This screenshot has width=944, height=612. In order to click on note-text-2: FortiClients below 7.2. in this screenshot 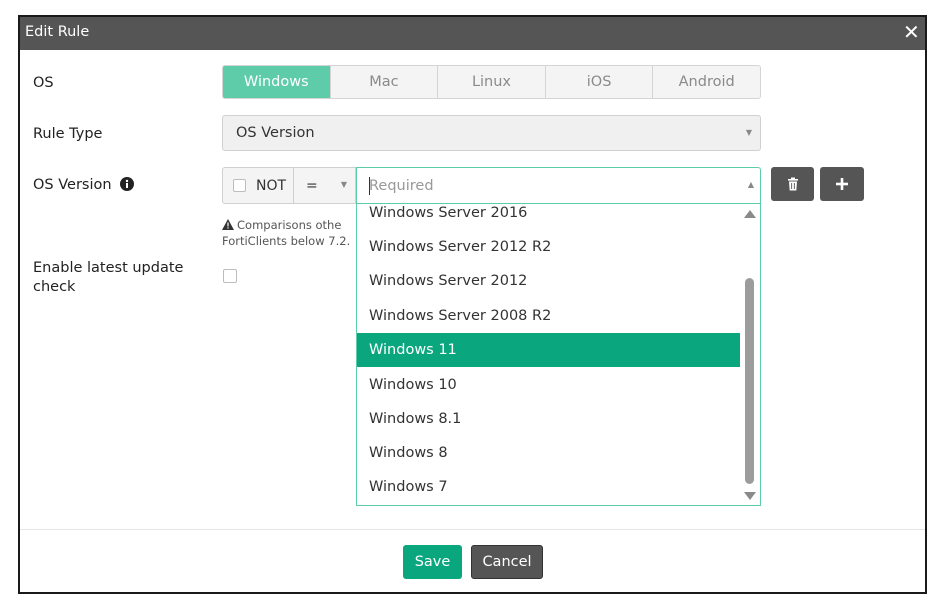, I will do `click(286, 241)`.